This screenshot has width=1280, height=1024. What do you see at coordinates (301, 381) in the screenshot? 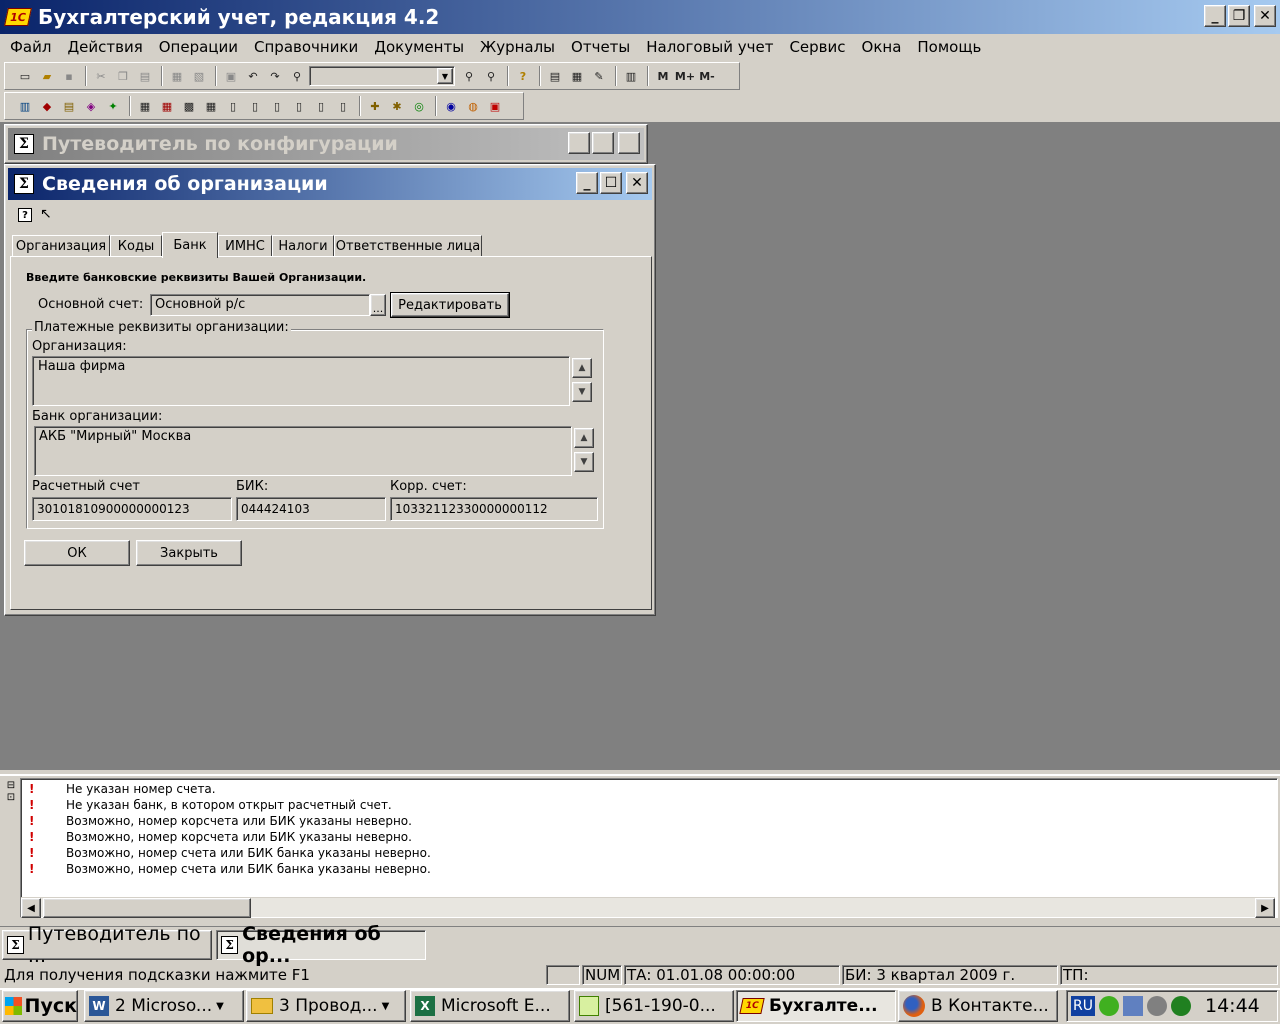
I see `org-field: Наша фирма` at bounding box center [301, 381].